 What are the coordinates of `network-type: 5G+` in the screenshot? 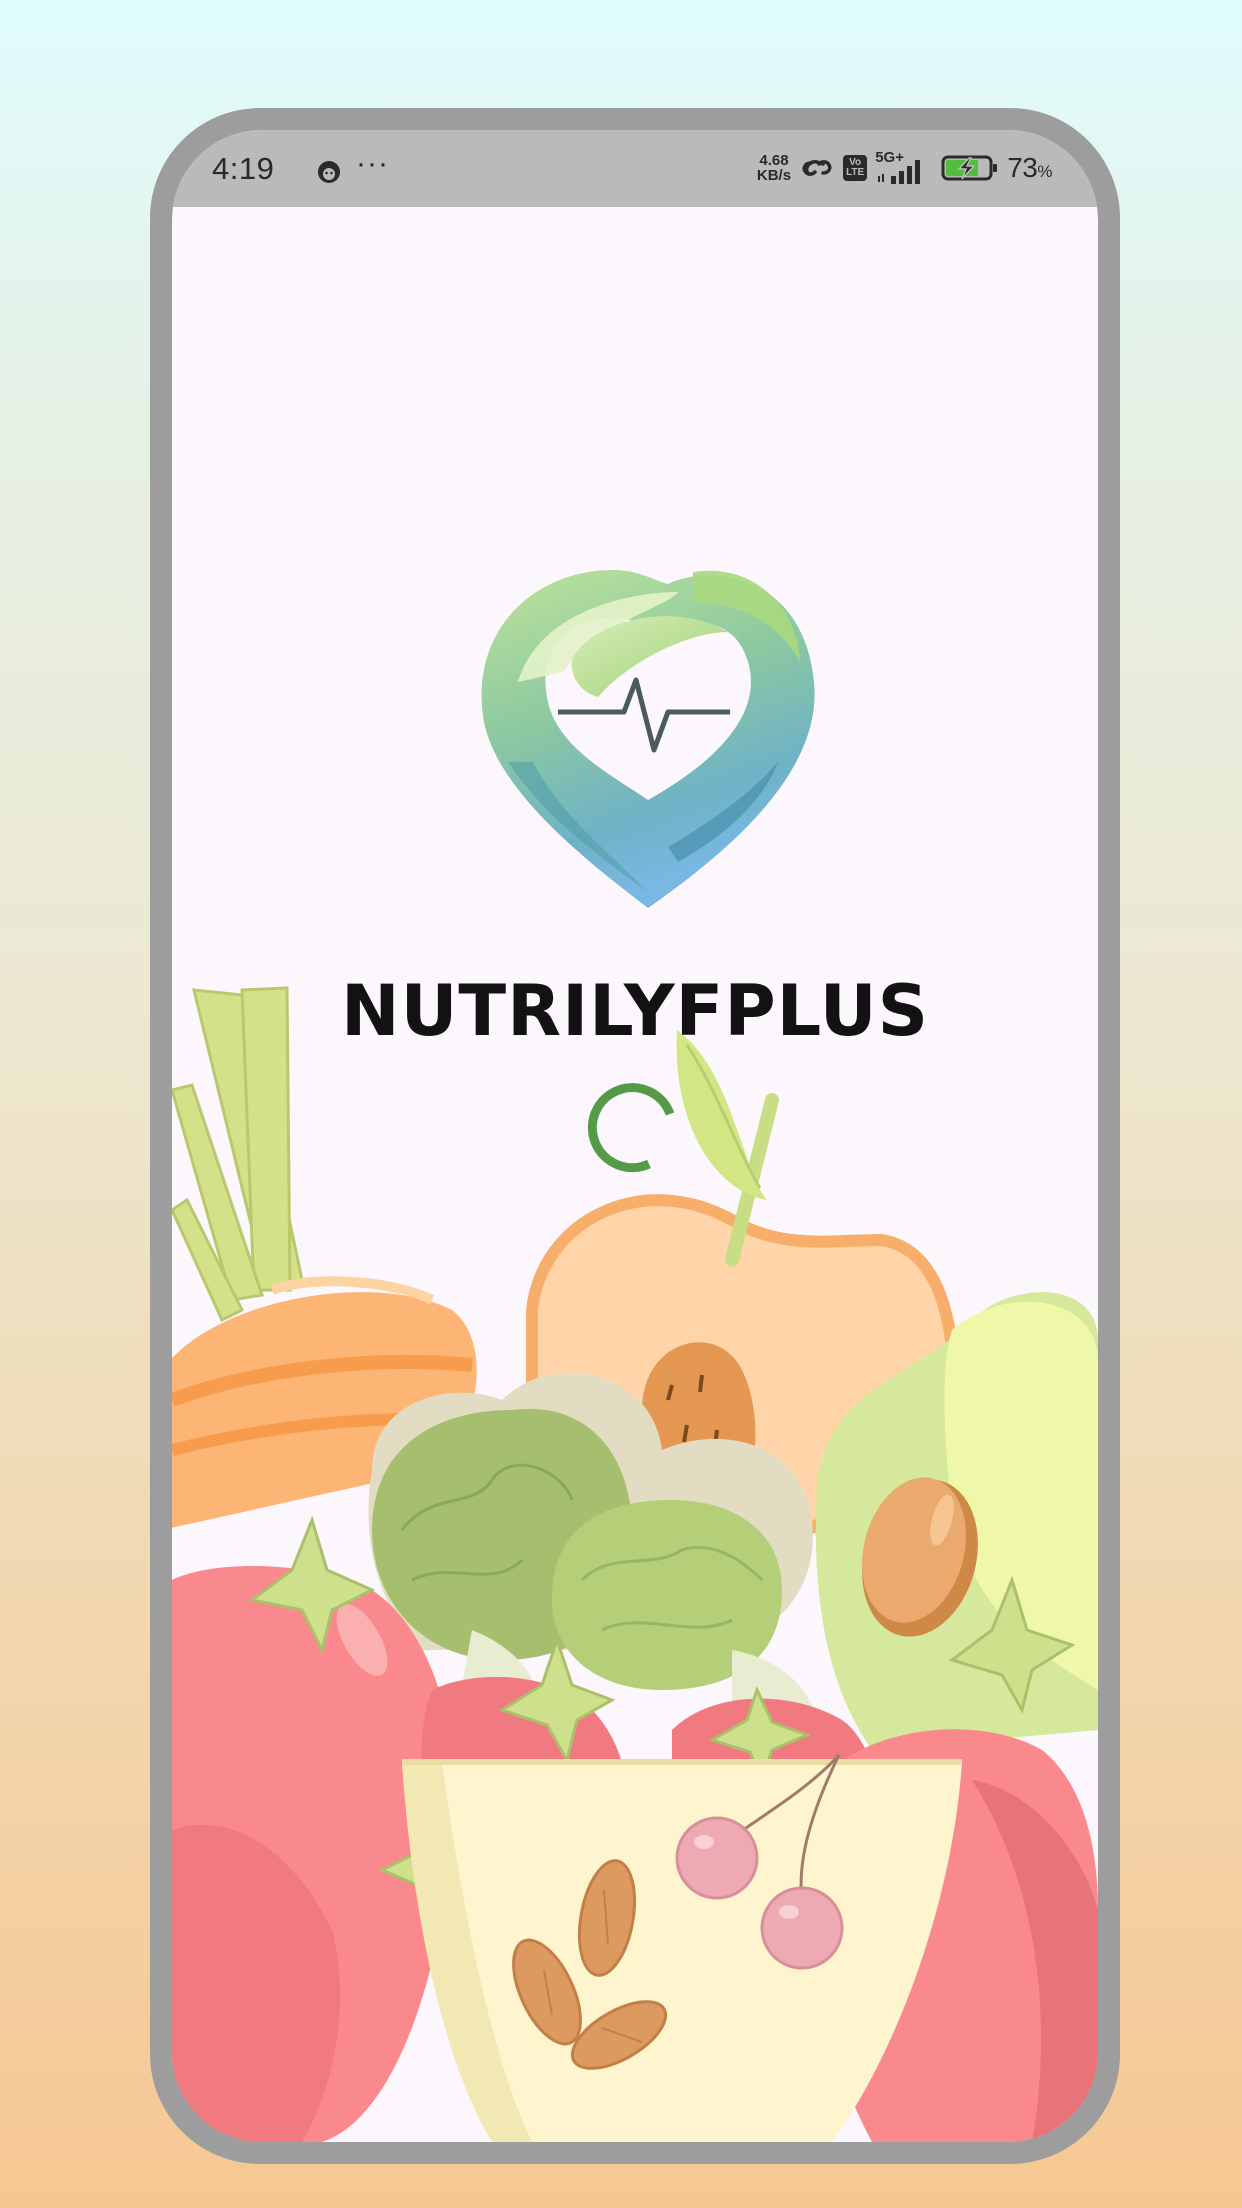 It's located at (889, 157).